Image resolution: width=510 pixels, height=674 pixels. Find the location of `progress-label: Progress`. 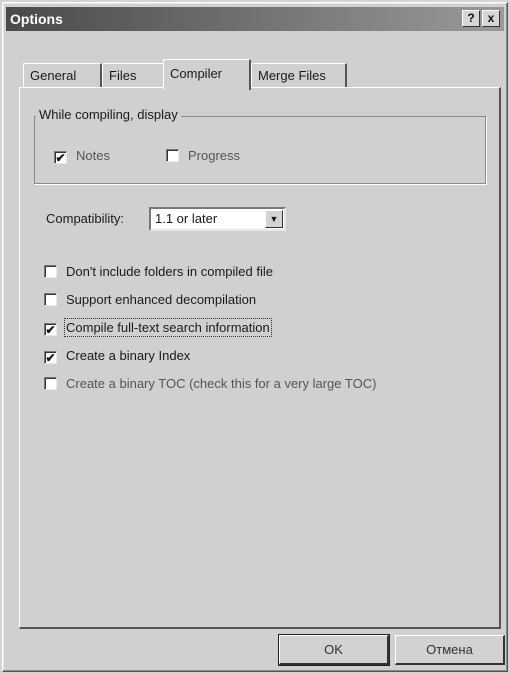

progress-label: Progress is located at coordinates (214, 155).